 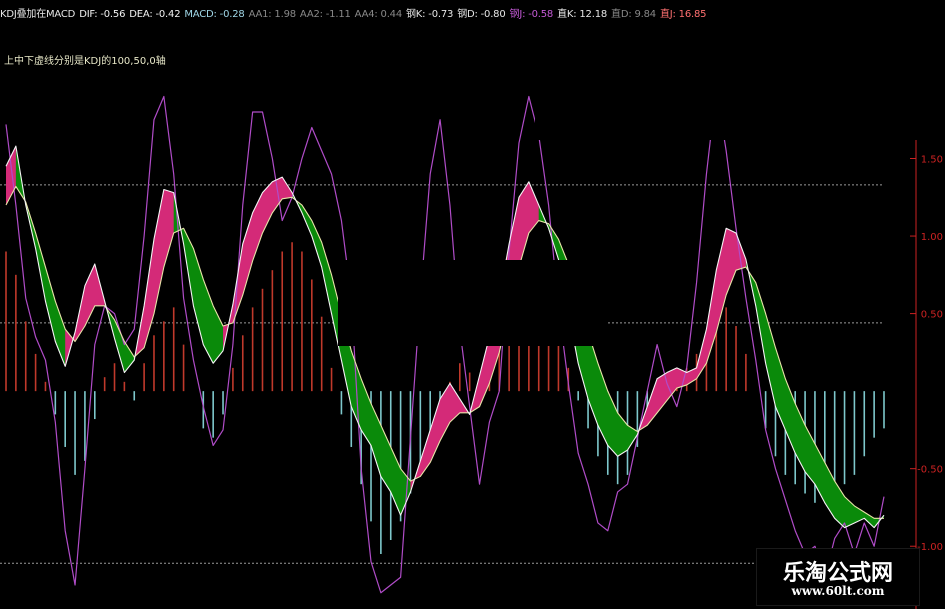 What do you see at coordinates (272, 14) in the screenshot?
I see `legend-item: AA1: 1.98` at bounding box center [272, 14].